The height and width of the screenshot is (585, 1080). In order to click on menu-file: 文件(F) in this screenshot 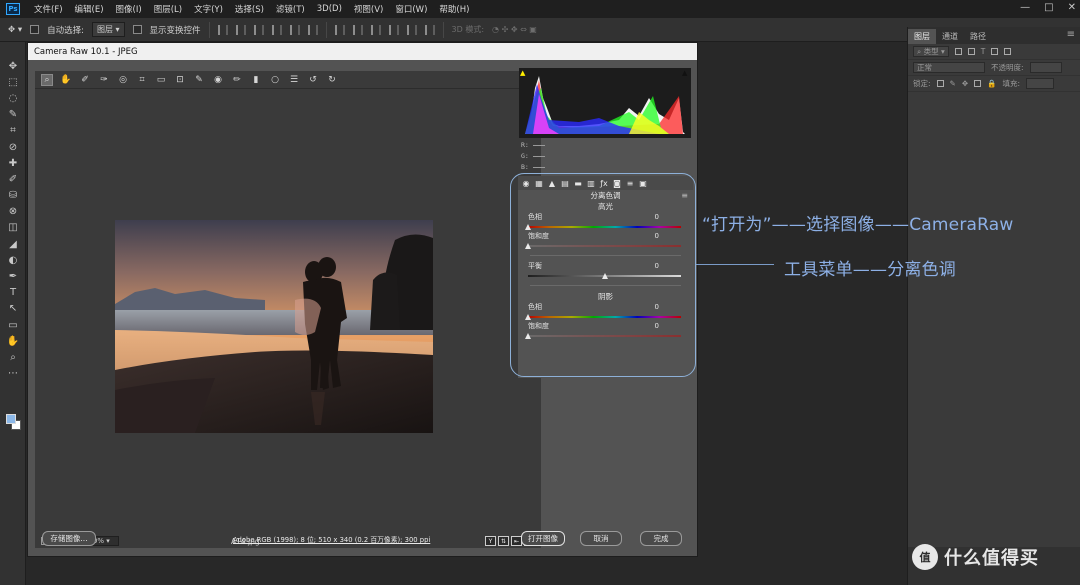, I will do `click(48, 9)`.